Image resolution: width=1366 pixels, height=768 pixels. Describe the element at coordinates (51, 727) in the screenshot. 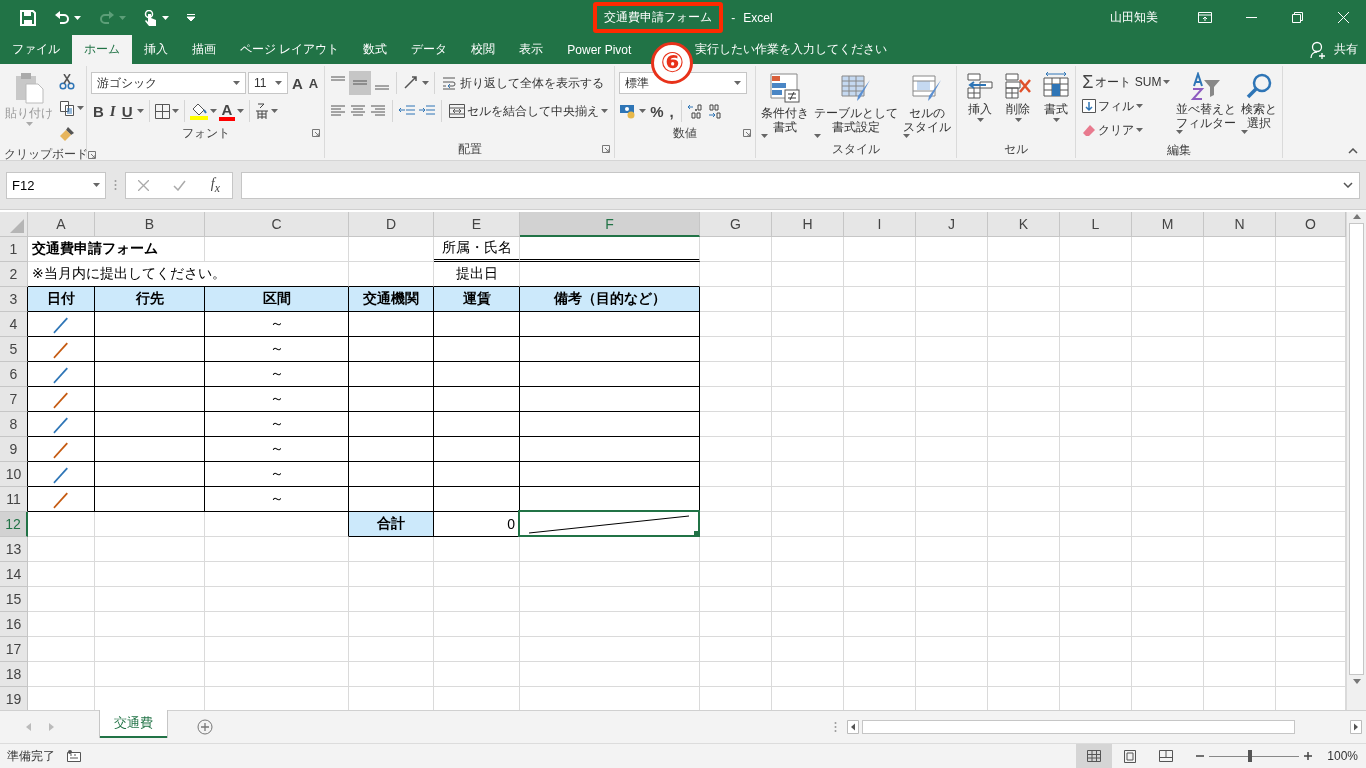

I see `next-sheet-icon` at that location.